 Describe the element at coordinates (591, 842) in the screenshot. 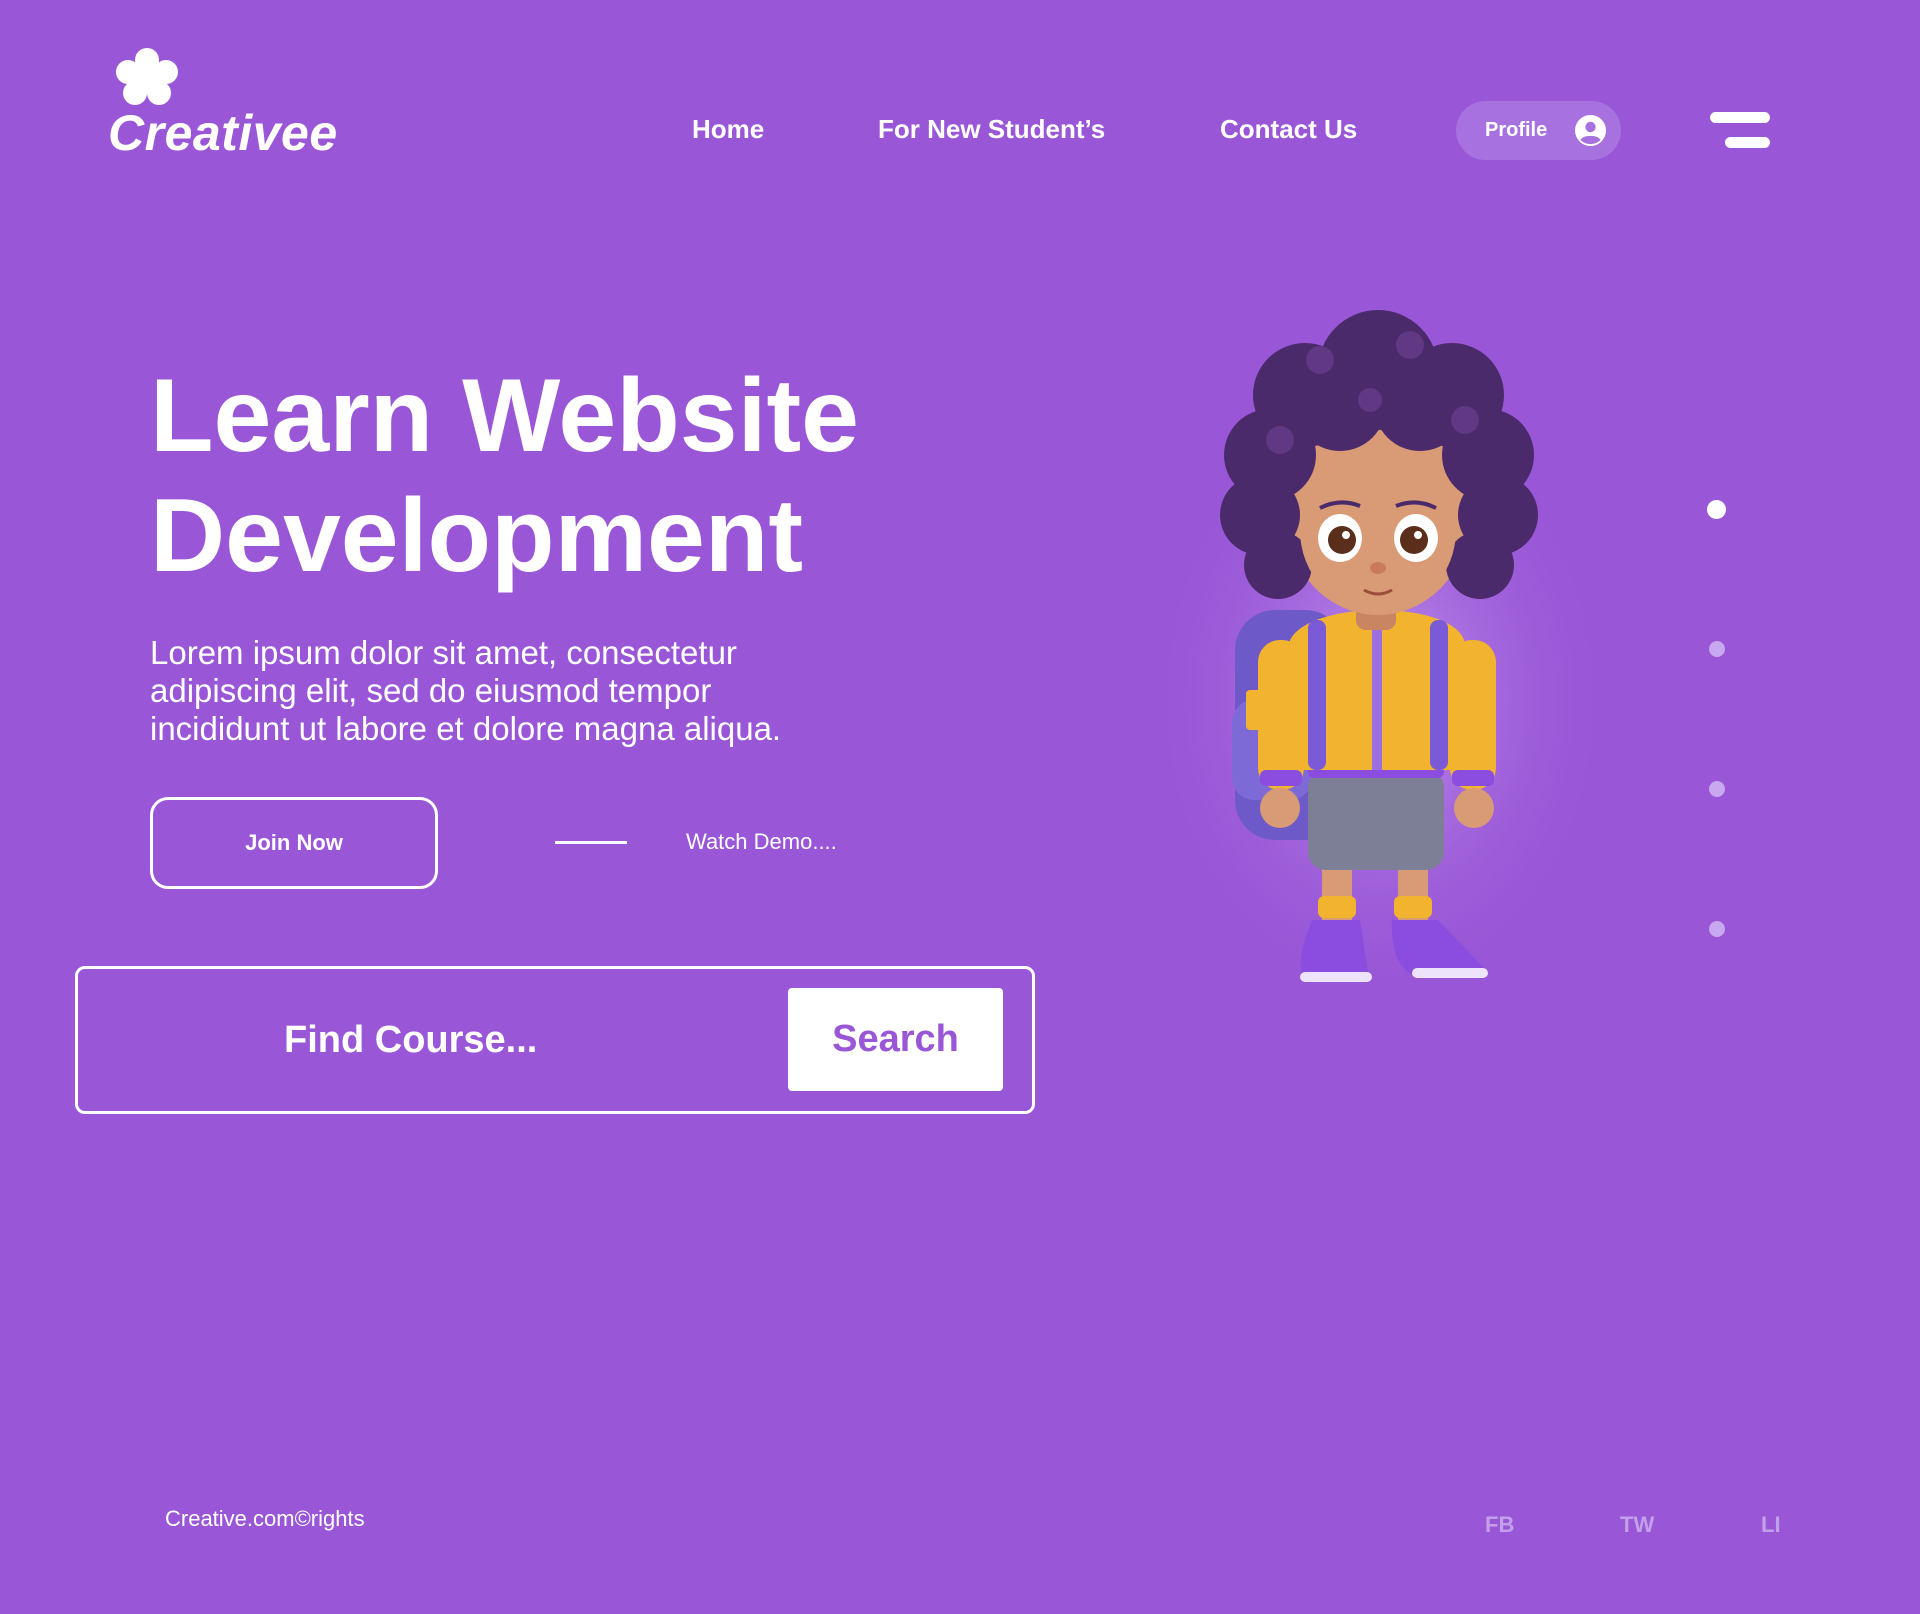

I see `watch-demo-divider` at that location.